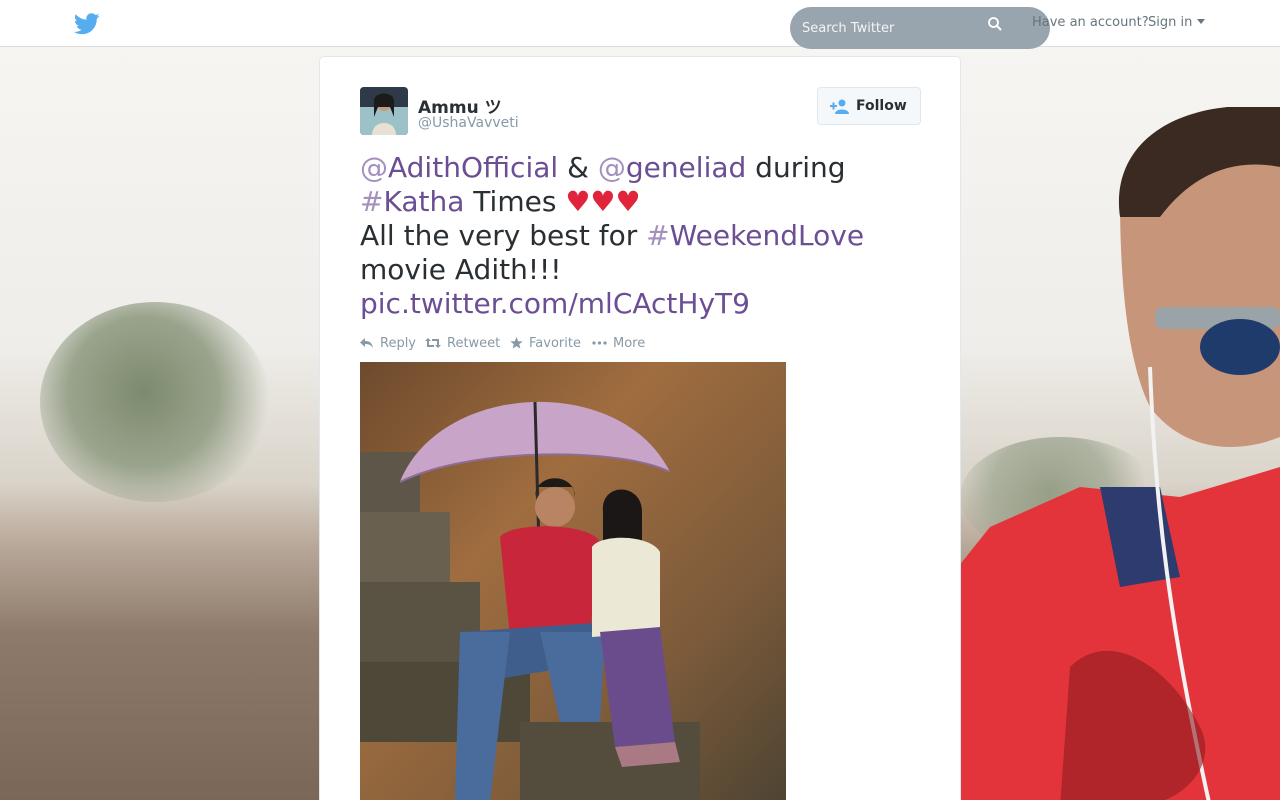 This screenshot has height=800, width=1280. What do you see at coordinates (1201, 21) in the screenshot?
I see `caret-down-icon` at bounding box center [1201, 21].